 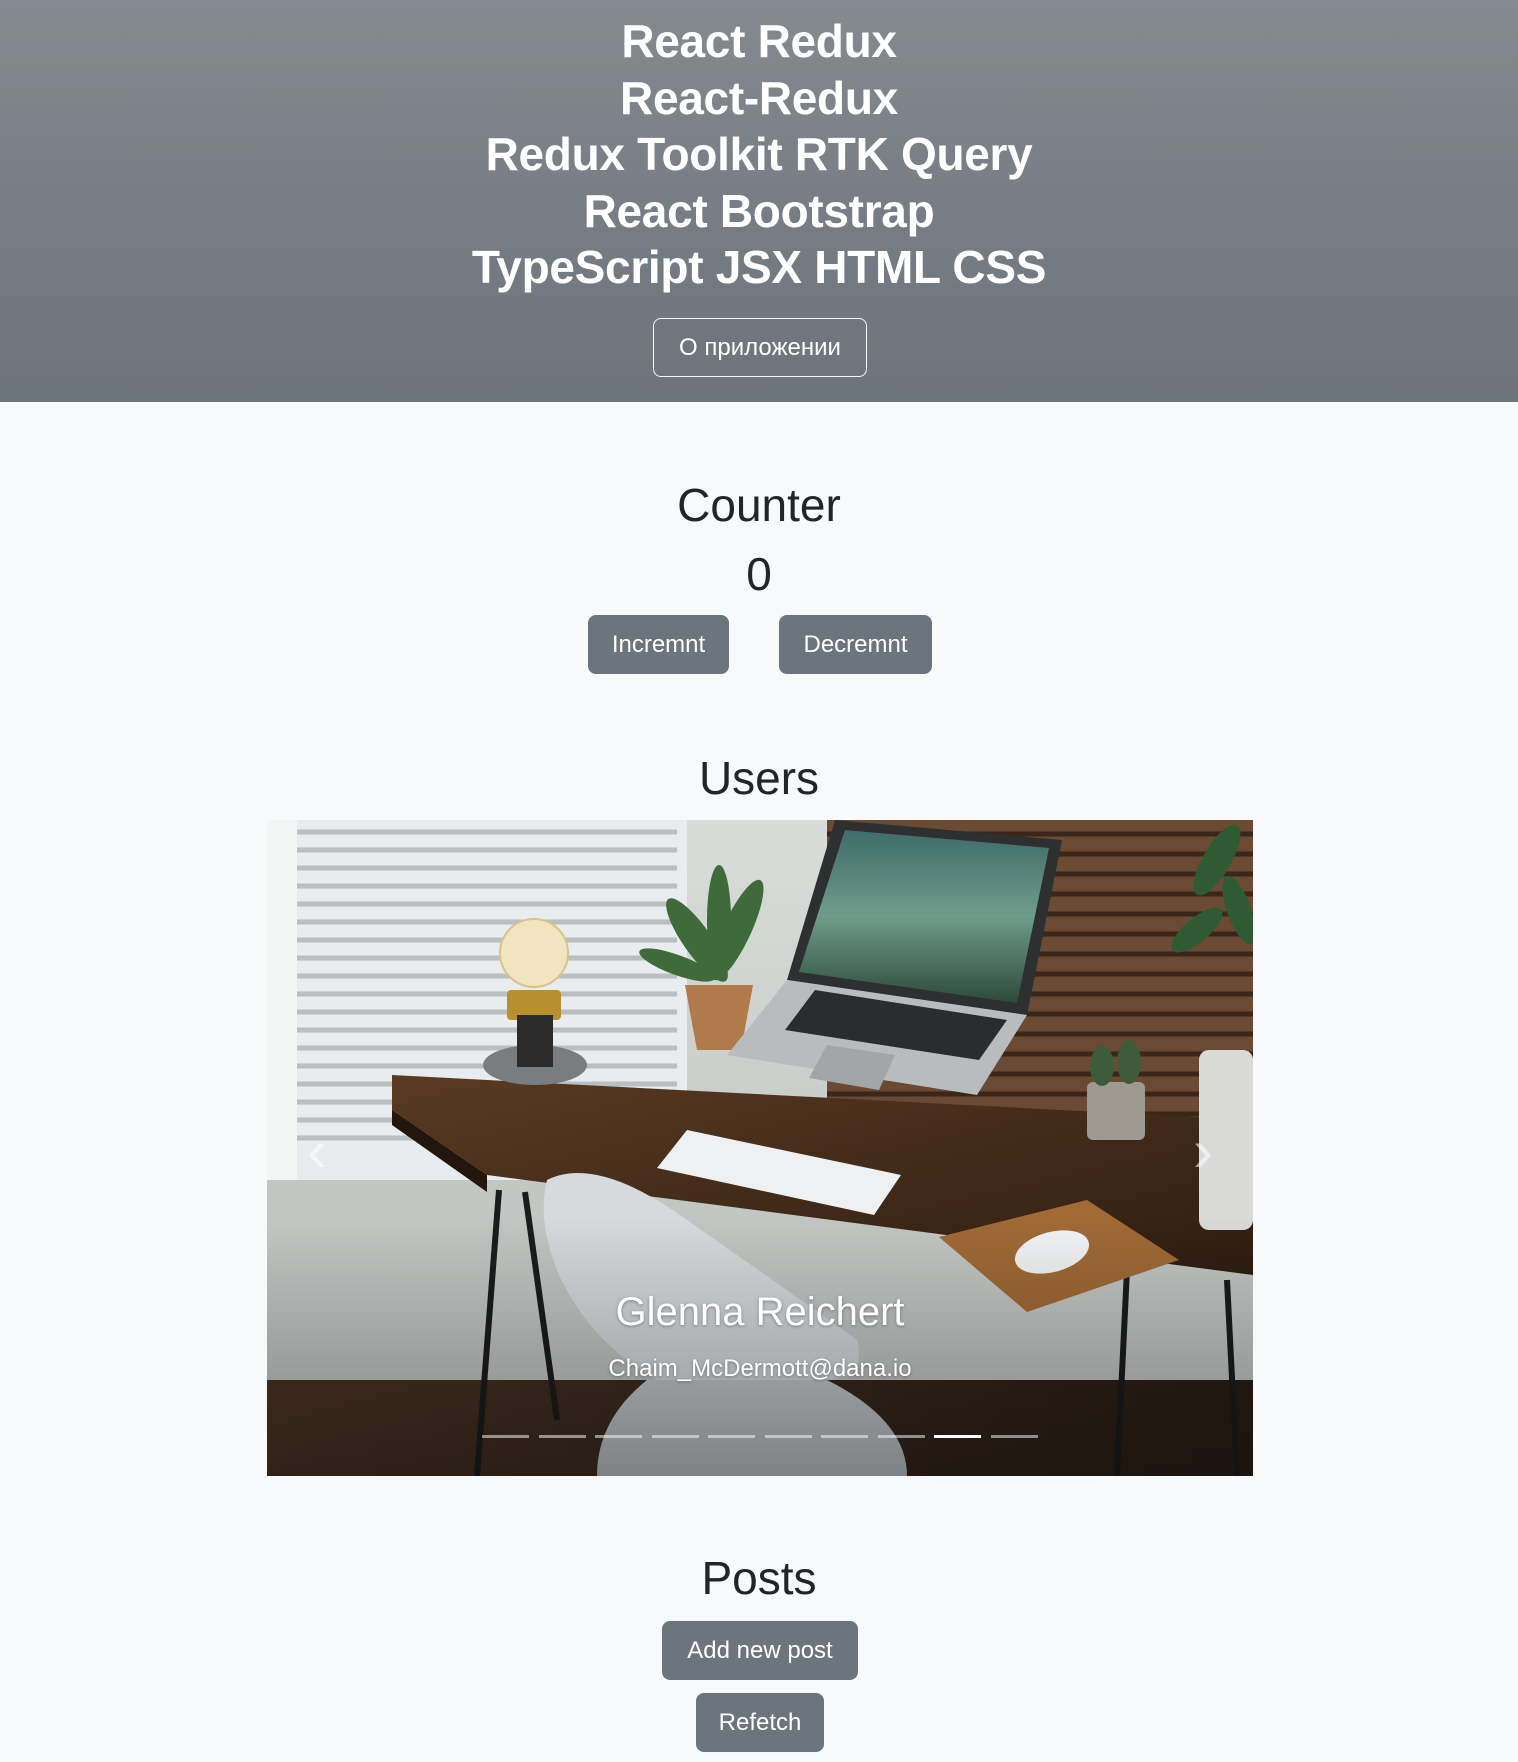 I want to click on hero-title-line: React Redux, so click(x=759, y=41).